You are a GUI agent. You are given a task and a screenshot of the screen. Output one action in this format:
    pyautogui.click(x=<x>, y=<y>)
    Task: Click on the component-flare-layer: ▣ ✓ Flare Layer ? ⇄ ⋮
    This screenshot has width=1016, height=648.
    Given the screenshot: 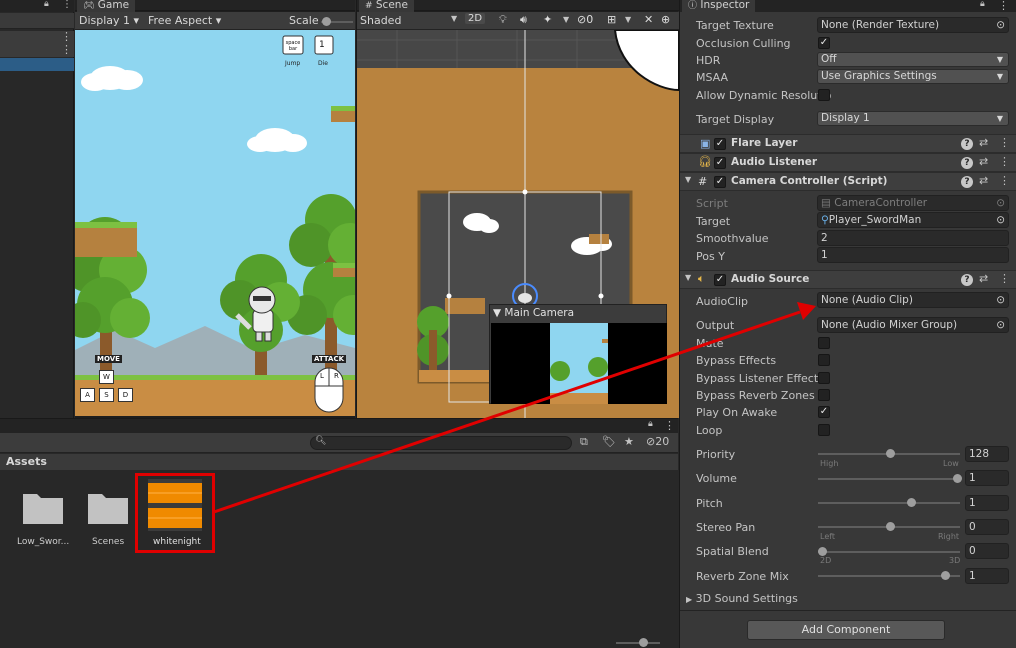 What is the action you would take?
    pyautogui.click(x=848, y=143)
    